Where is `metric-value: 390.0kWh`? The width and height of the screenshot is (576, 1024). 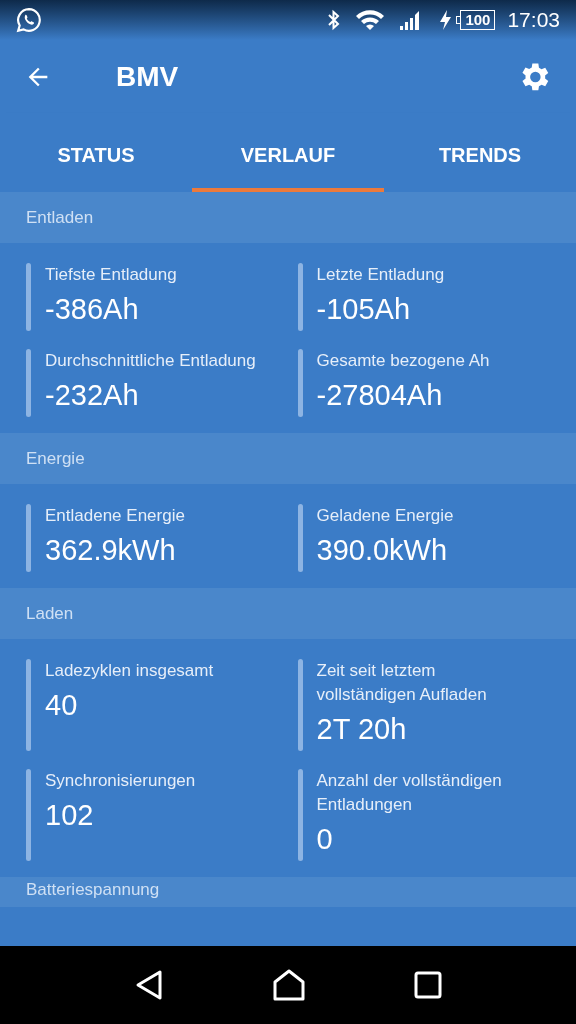
metric-value: 390.0kWh is located at coordinates (382, 550).